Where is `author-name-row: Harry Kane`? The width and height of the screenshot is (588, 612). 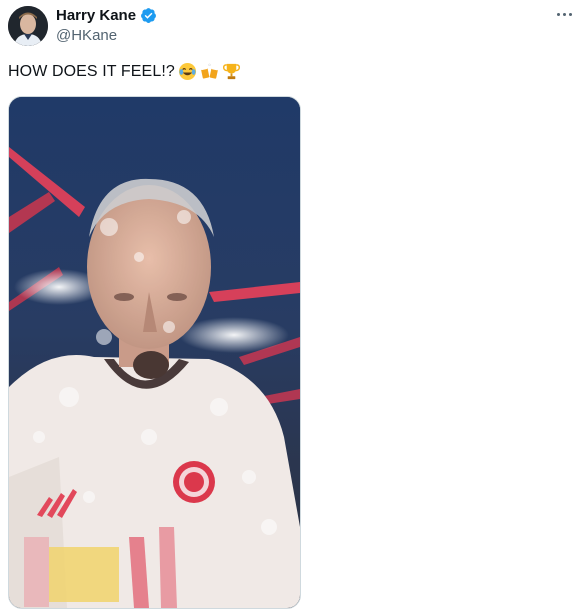 author-name-row: Harry Kane is located at coordinates (106, 15).